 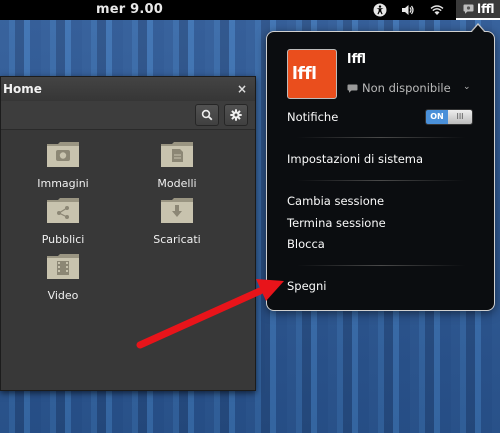 I want to click on user-menu-button: lffl, so click(x=478, y=10).